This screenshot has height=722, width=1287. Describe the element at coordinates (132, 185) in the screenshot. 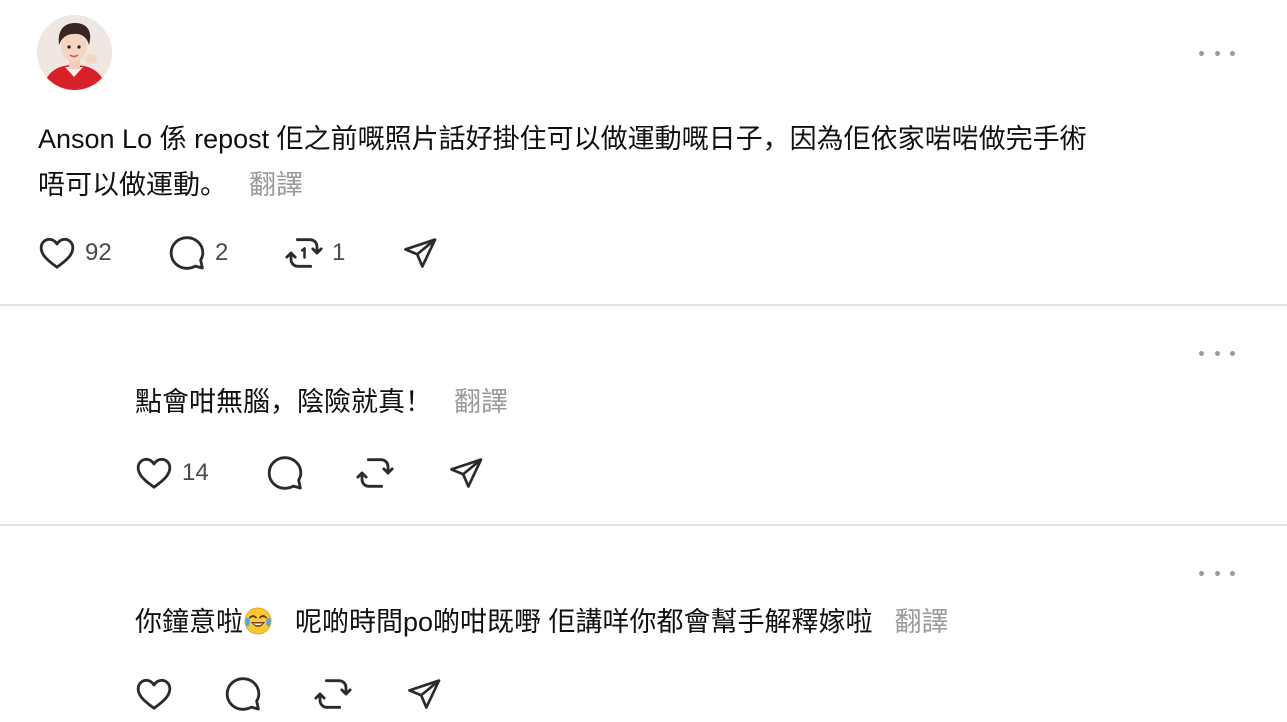

I see `post-text-line-2: 唔可以做運動。` at that location.